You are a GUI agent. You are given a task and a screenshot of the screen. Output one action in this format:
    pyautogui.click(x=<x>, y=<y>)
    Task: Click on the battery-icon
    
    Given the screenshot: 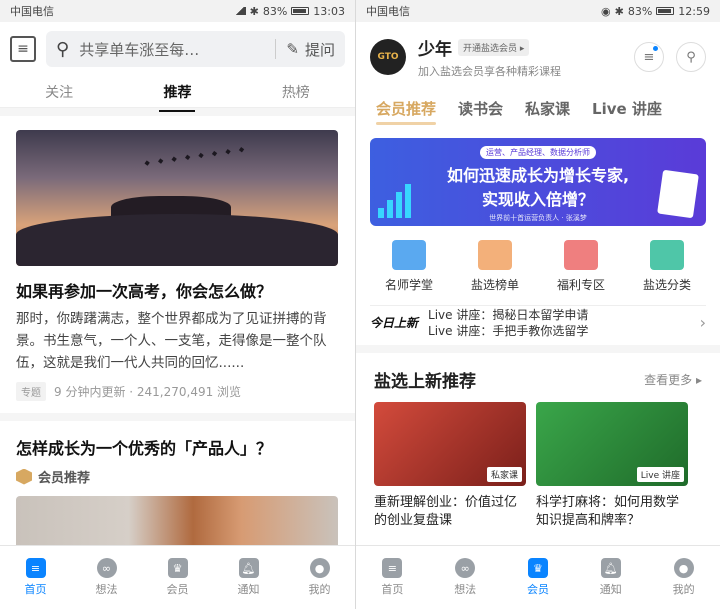 What is the action you would take?
    pyautogui.click(x=300, y=11)
    